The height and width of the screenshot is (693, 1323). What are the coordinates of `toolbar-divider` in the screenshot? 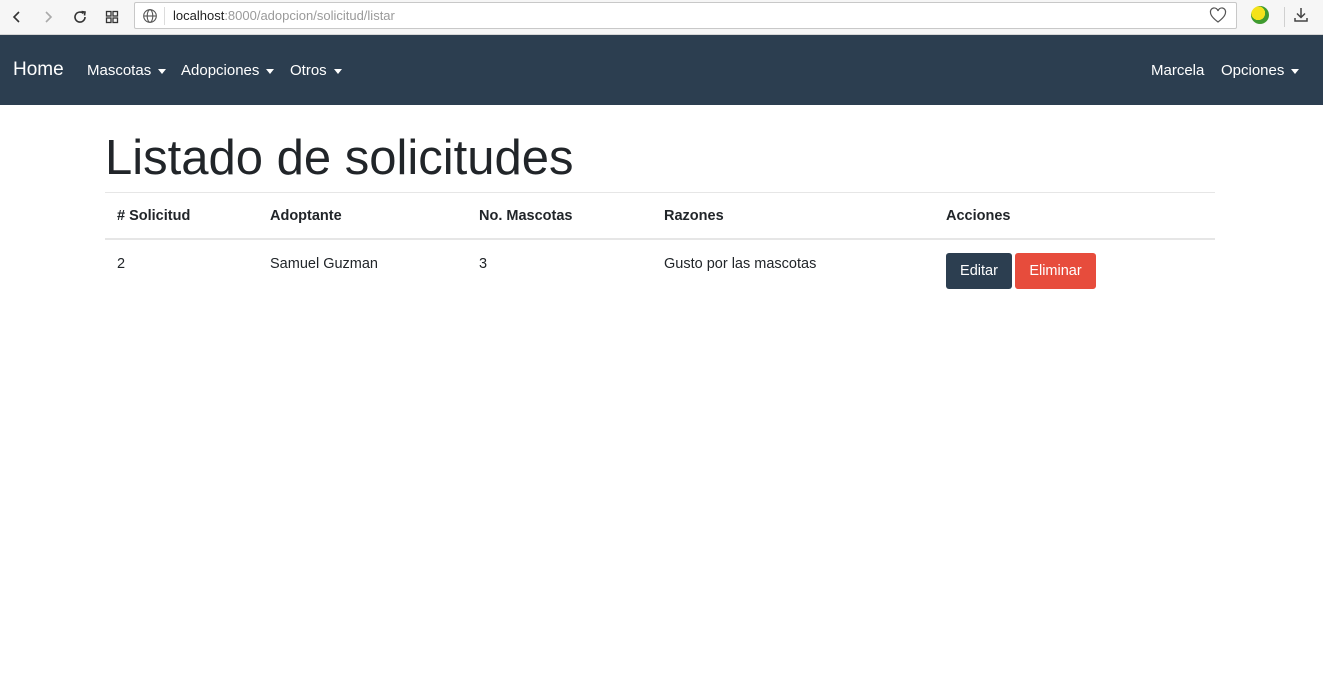 It's located at (1284, 17).